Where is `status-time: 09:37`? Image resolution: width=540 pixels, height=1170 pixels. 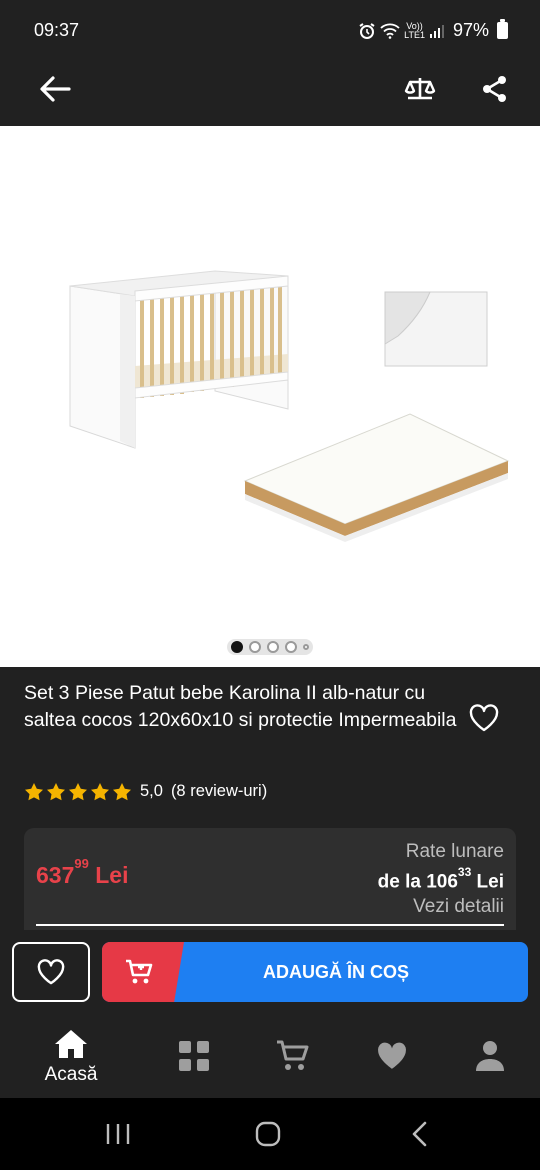 status-time: 09:37 is located at coordinates (57, 30).